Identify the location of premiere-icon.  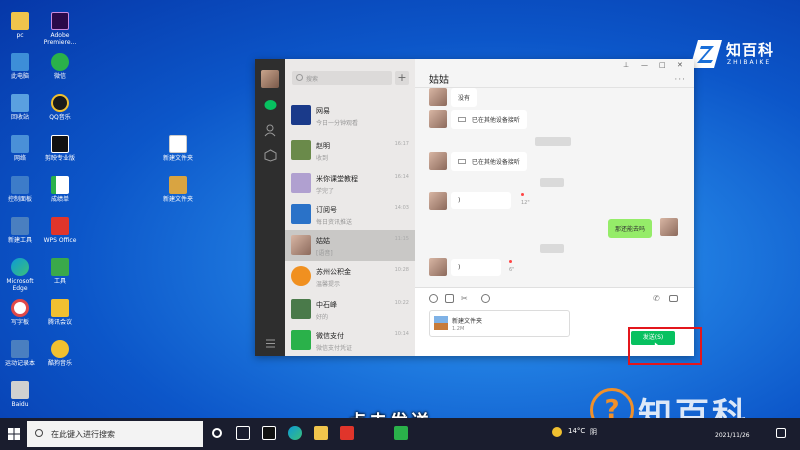
(60, 21).